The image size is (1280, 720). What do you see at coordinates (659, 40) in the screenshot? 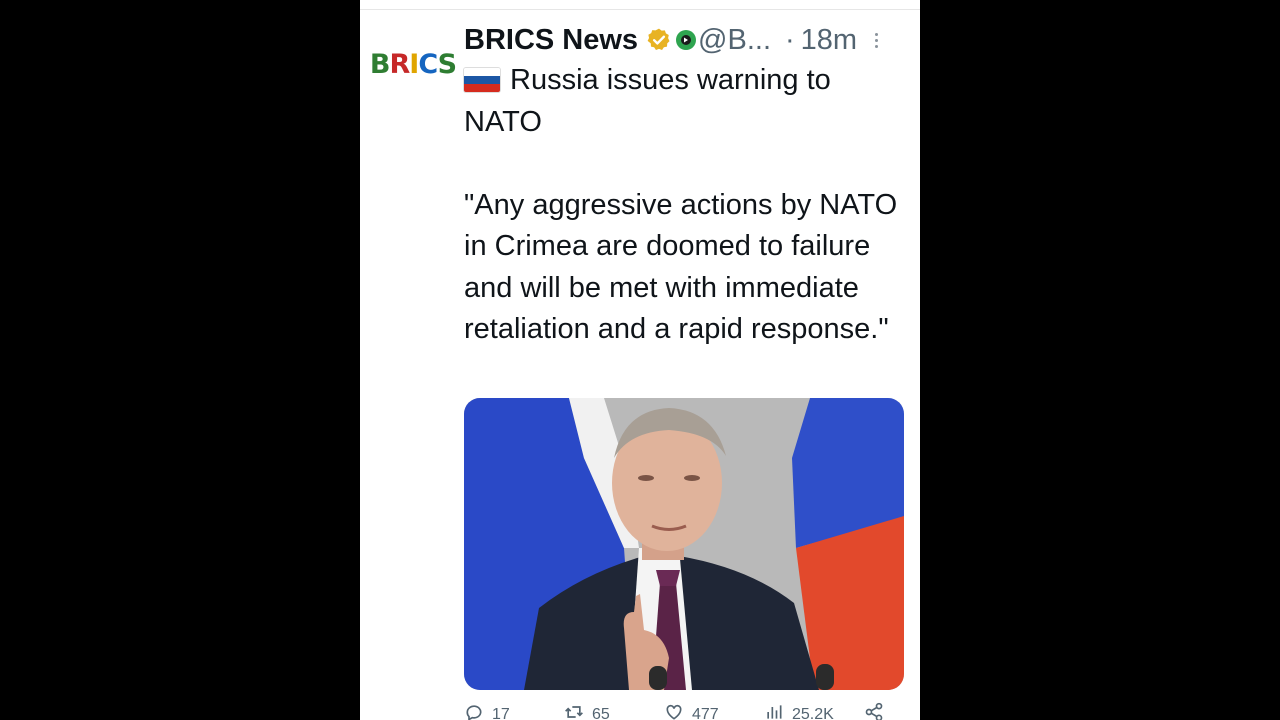
I see `verified-badge-icon` at bounding box center [659, 40].